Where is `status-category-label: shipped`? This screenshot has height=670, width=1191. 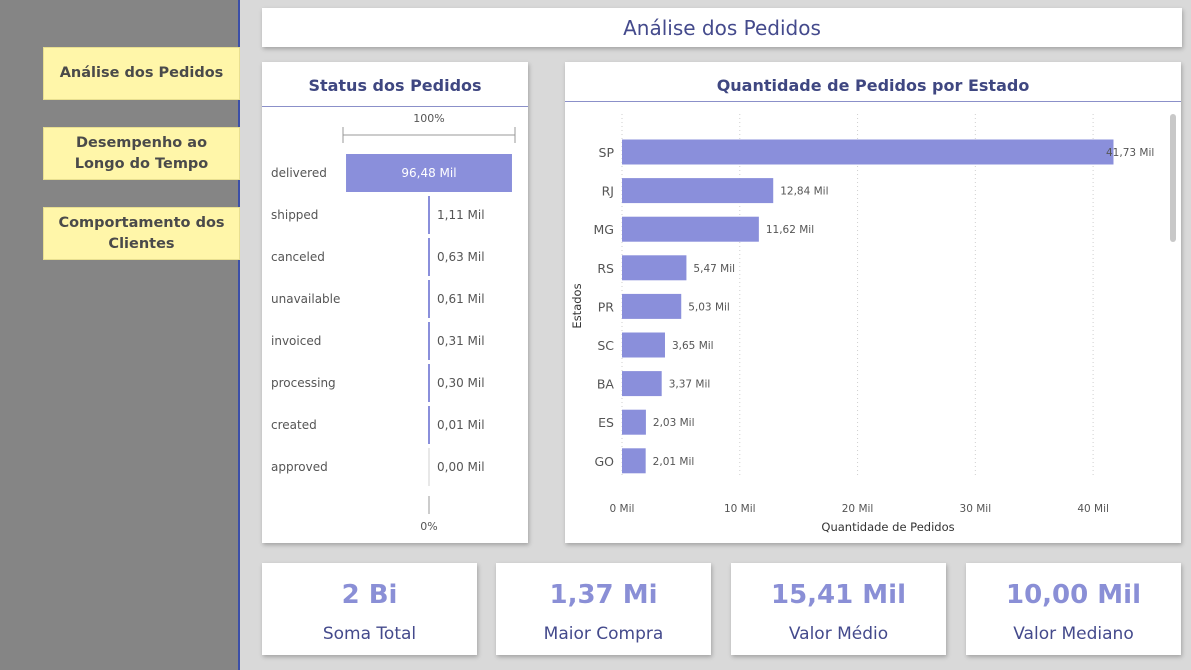
status-category-label: shipped is located at coordinates (294, 215).